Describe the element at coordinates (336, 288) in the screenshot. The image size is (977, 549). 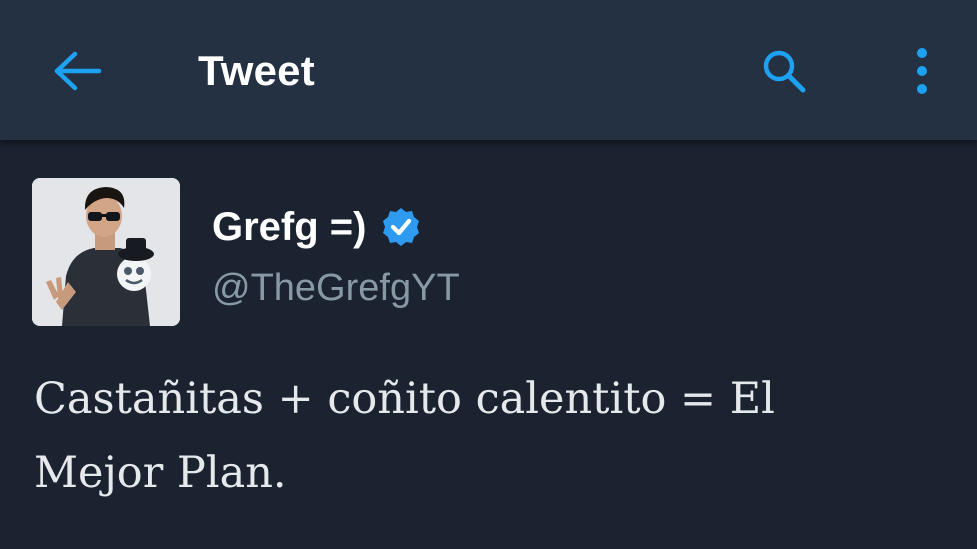
I see `author-handle: @TheGrefgYT` at that location.